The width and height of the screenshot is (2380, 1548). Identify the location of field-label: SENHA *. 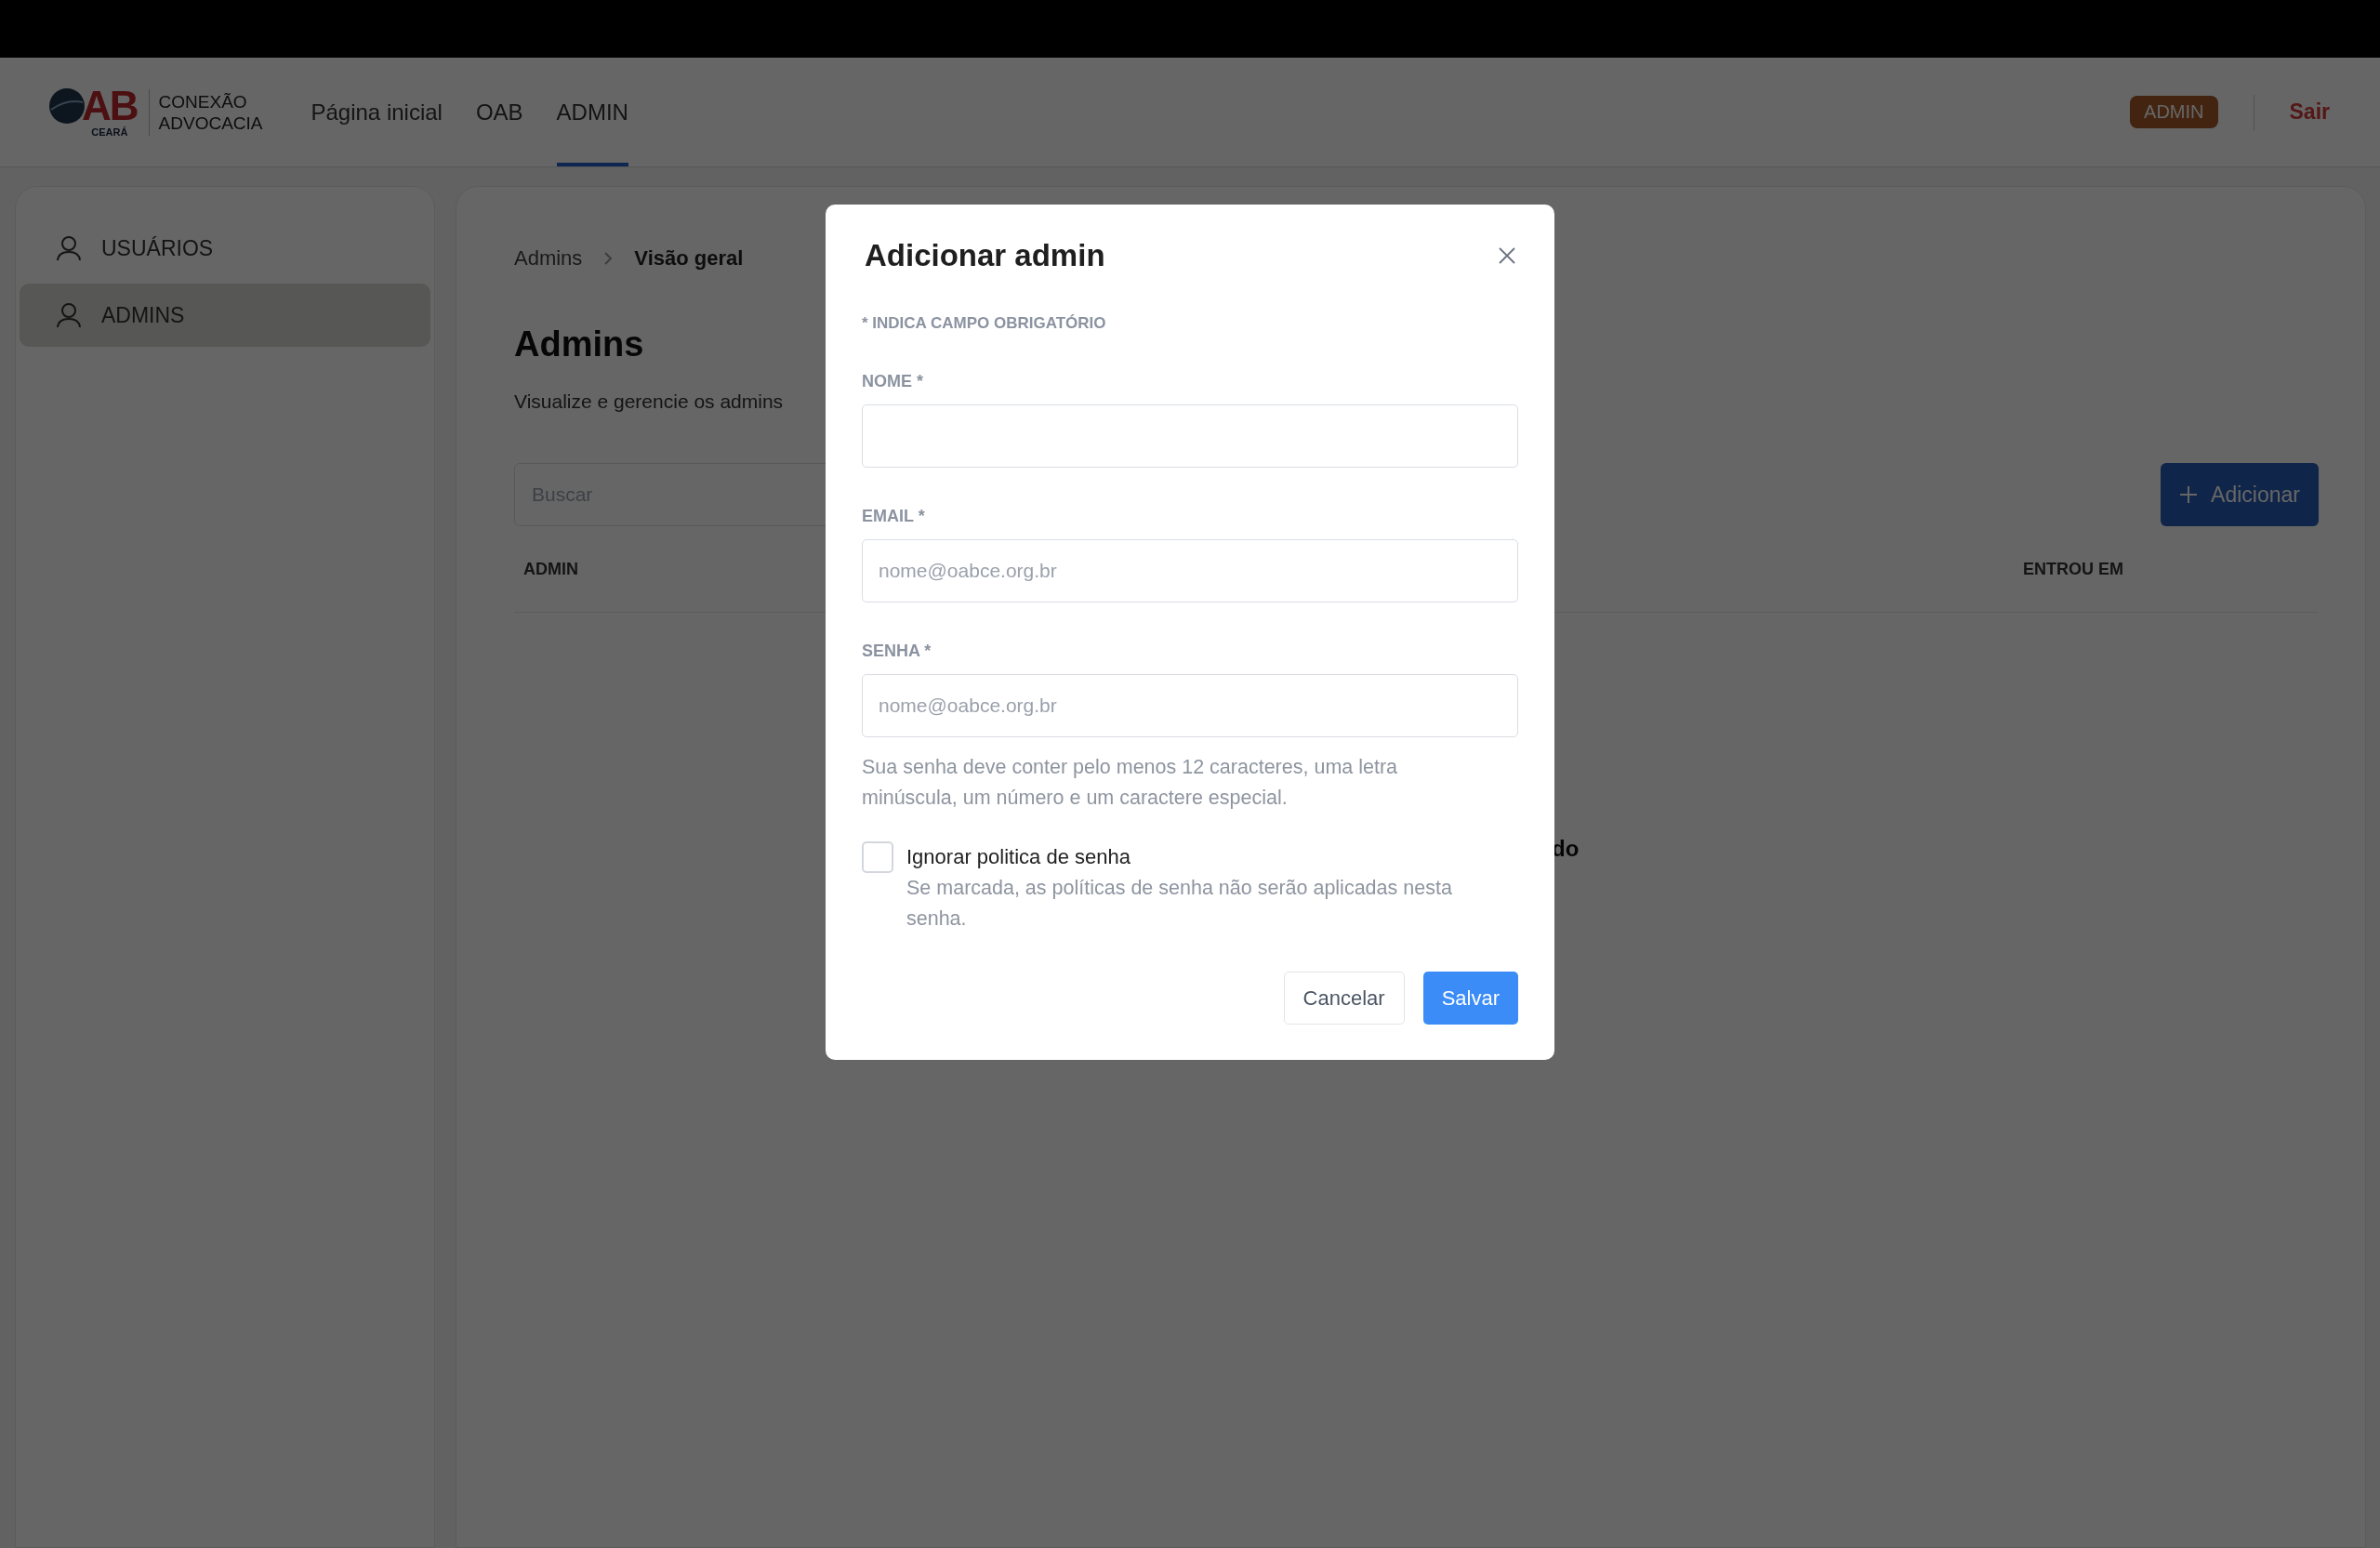
(897, 651).